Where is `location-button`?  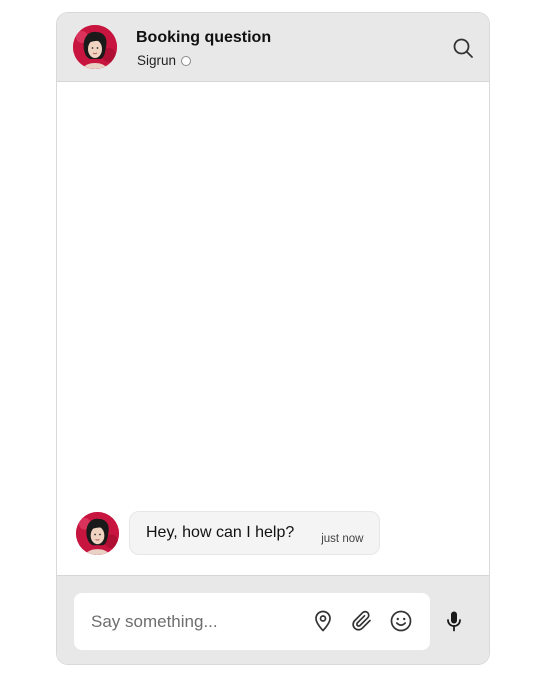
location-button is located at coordinates (323, 621).